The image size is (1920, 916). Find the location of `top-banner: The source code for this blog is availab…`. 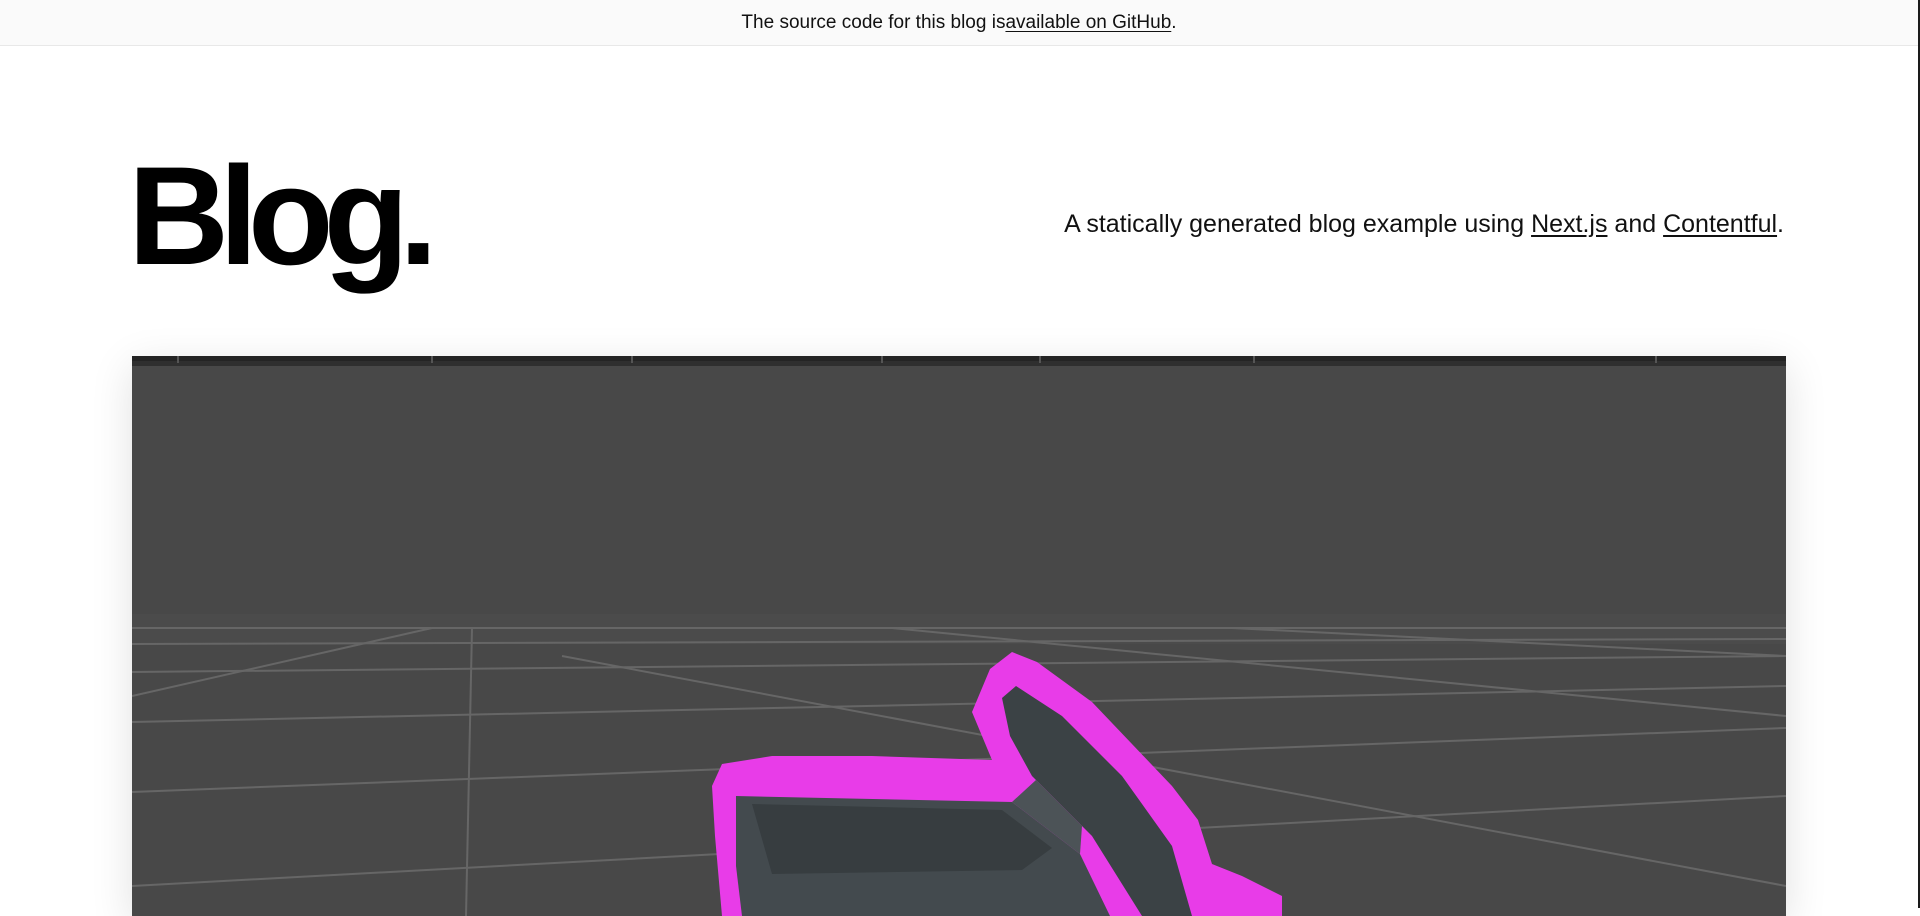

top-banner: The source code for this blog is availab… is located at coordinates (959, 23).